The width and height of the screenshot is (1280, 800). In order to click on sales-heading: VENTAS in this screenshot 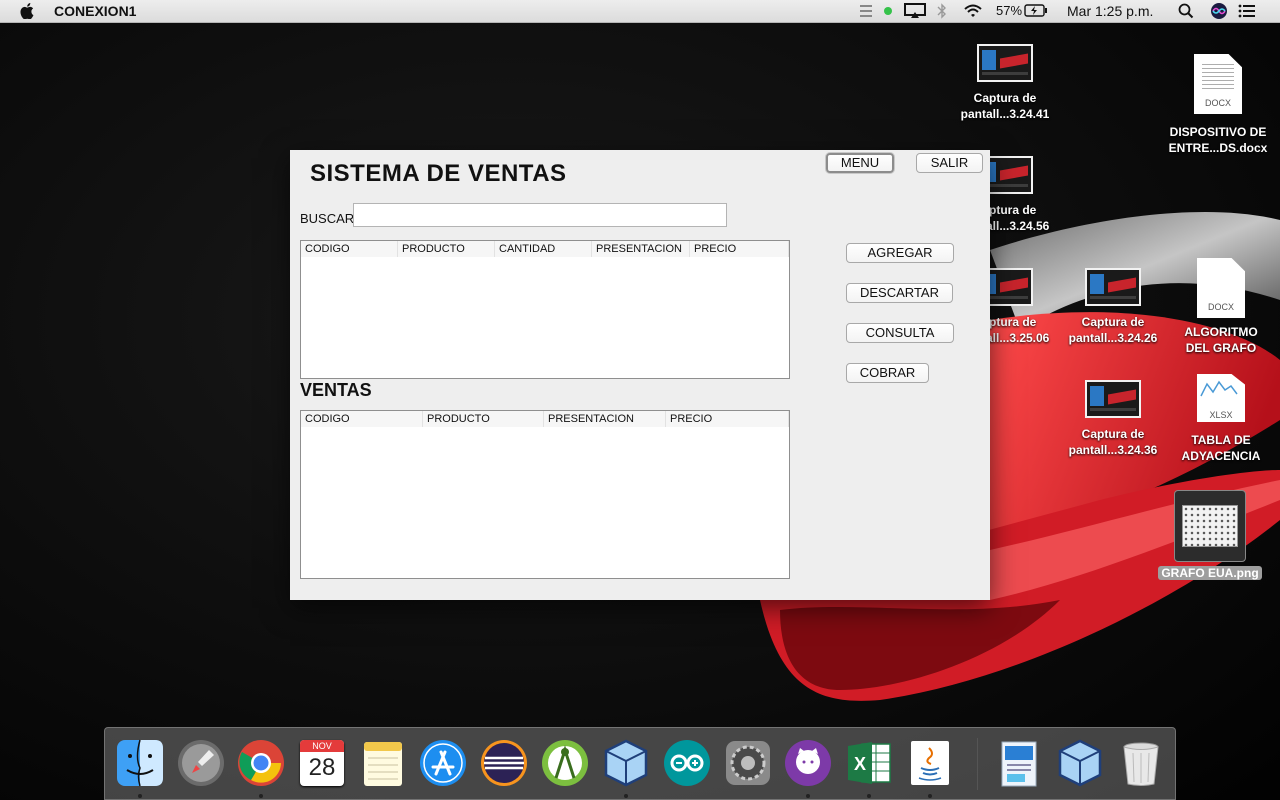, I will do `click(336, 390)`.